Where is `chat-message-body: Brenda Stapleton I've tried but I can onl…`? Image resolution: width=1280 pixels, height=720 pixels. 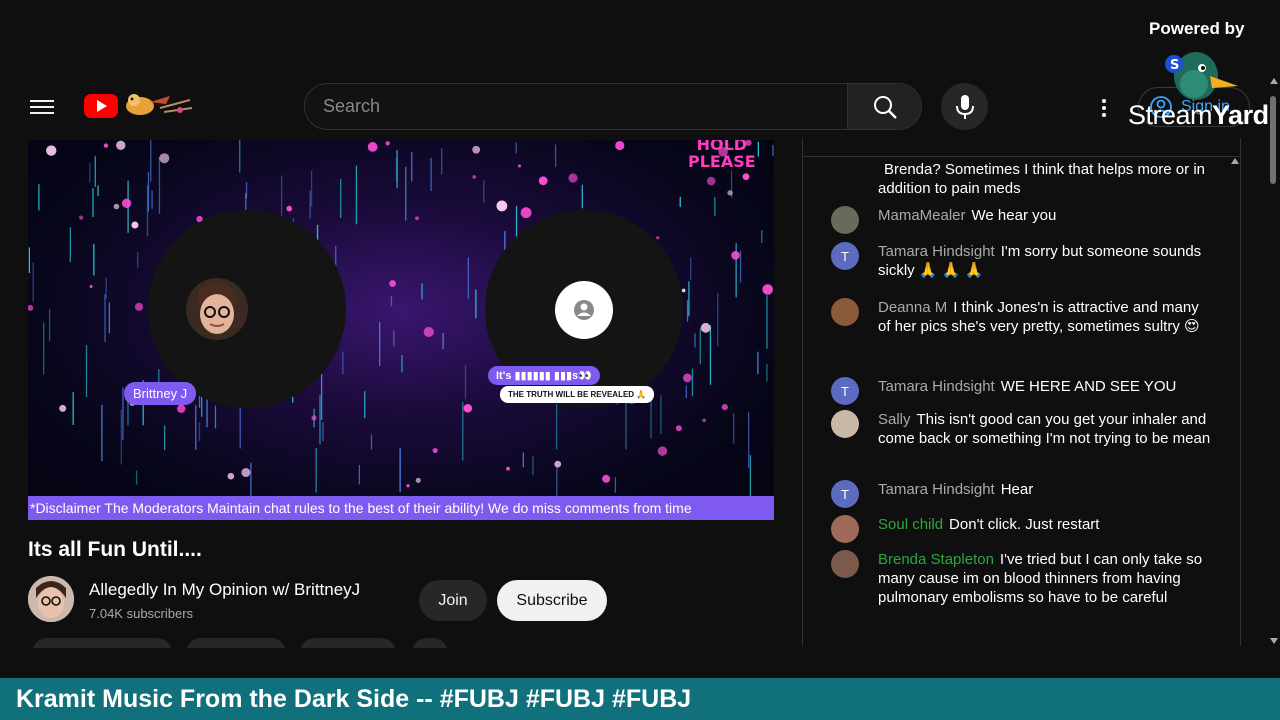
chat-message-body: Brenda Stapleton I've tried but I can onl… is located at coordinates (1044, 578).